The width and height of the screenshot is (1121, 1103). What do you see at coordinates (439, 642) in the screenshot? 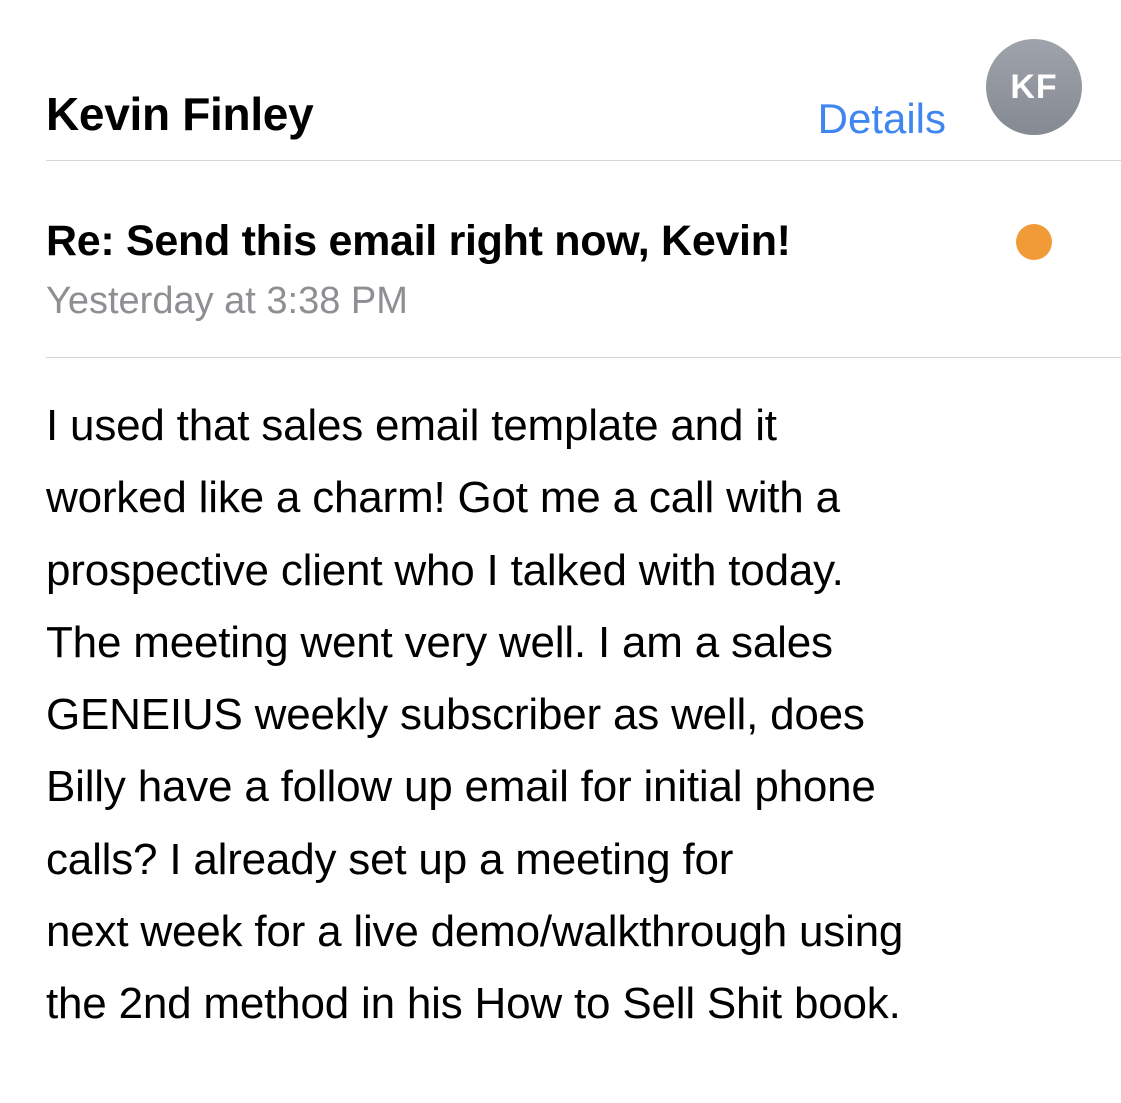
I see `body-line: The meeting went very well. I am a sales` at bounding box center [439, 642].